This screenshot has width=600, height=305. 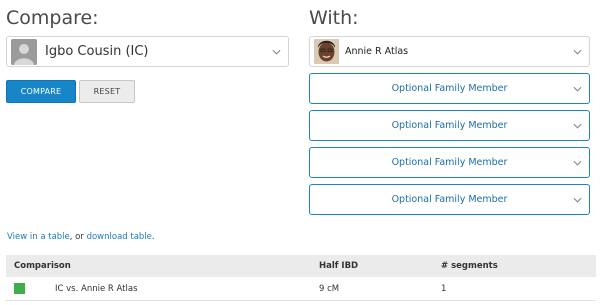 What do you see at coordinates (334, 18) in the screenshot?
I see `with-heading: With:` at bounding box center [334, 18].